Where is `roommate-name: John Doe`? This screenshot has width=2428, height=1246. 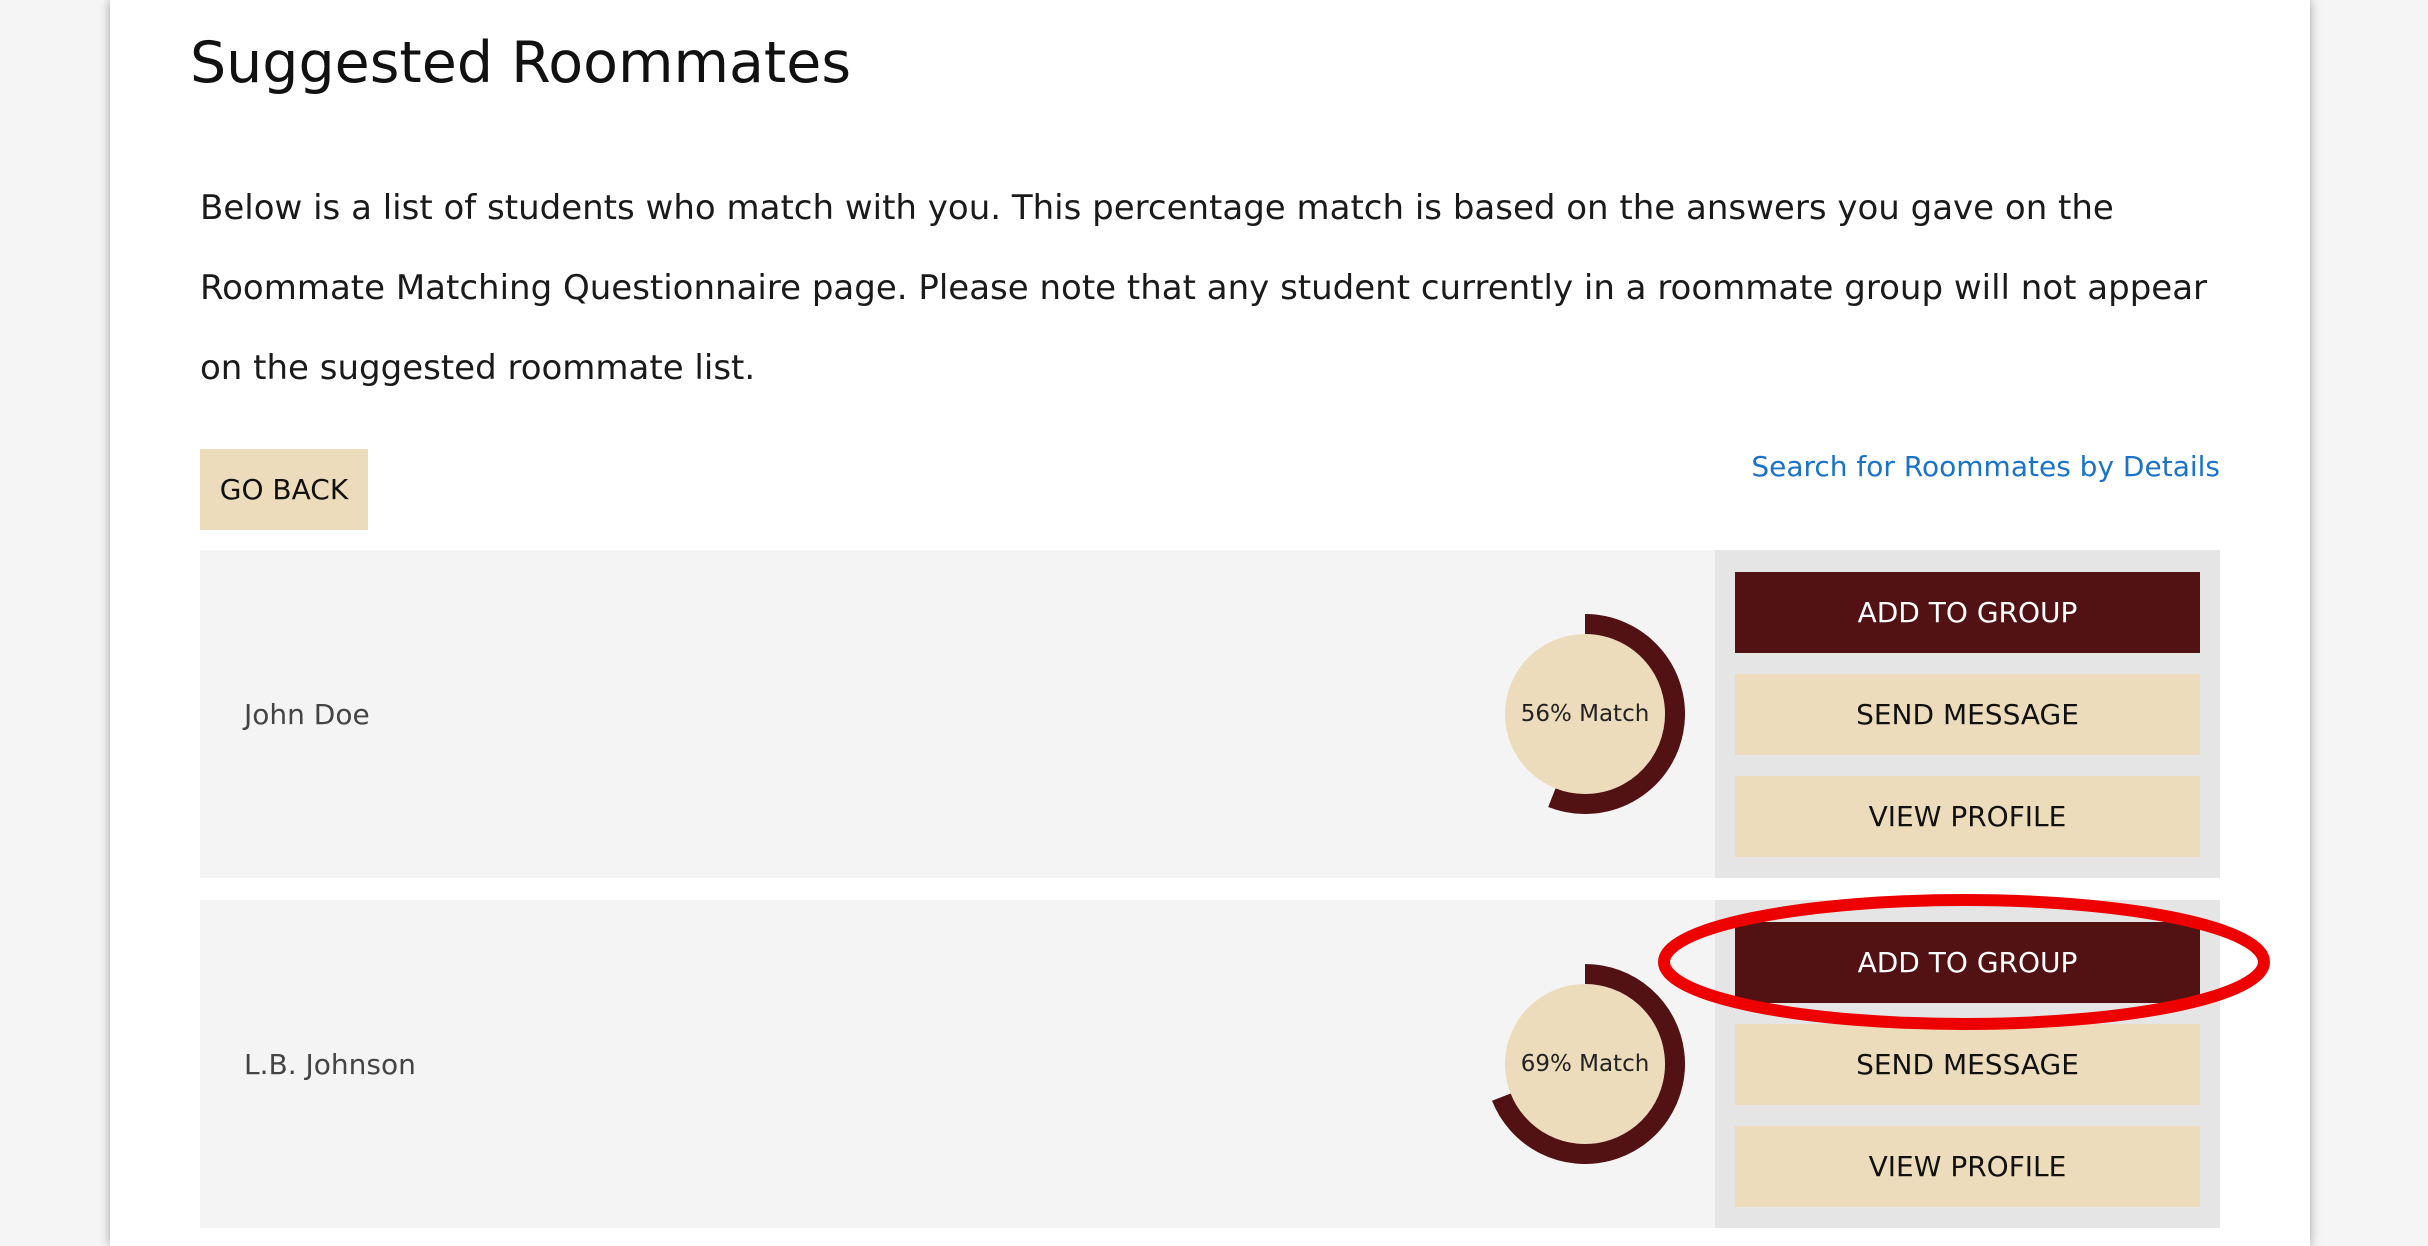 roommate-name: John Doe is located at coordinates (307, 714).